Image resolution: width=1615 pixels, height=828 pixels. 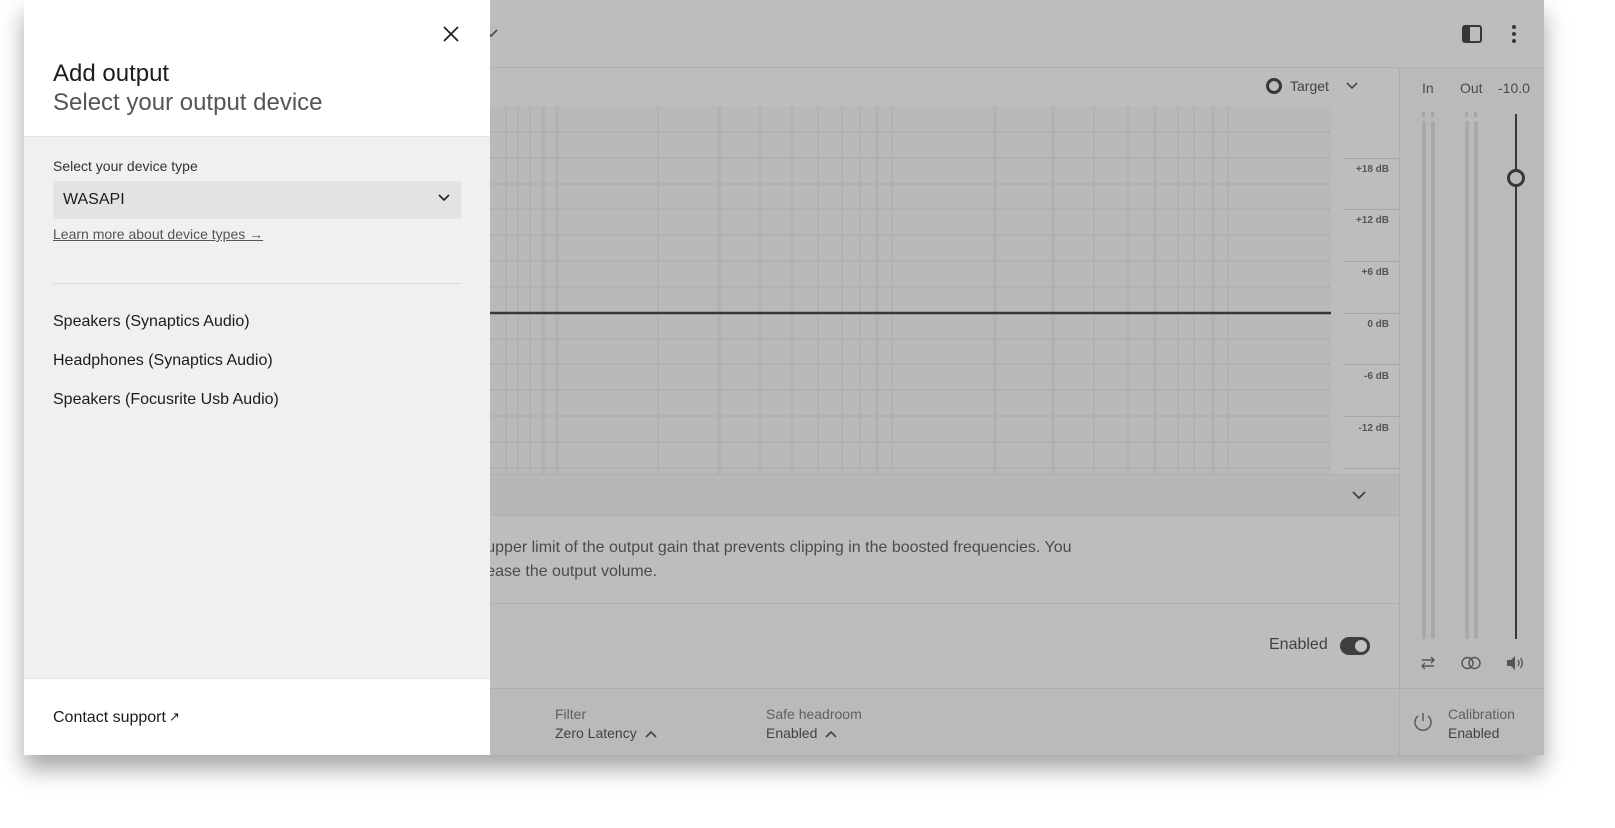 What do you see at coordinates (444, 198) in the screenshot?
I see `chevron-down-icon` at bounding box center [444, 198].